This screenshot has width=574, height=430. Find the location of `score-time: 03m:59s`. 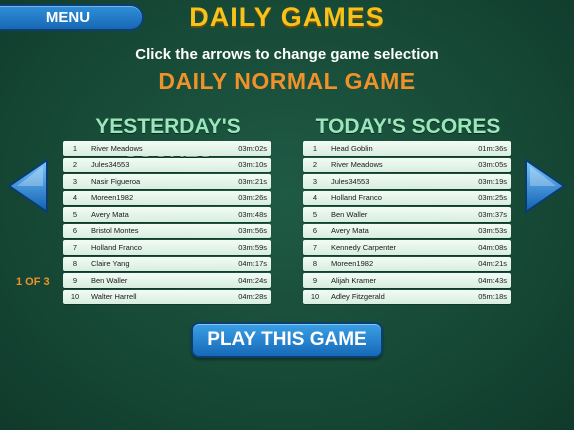

score-time: 03m:59s is located at coordinates (252, 247).